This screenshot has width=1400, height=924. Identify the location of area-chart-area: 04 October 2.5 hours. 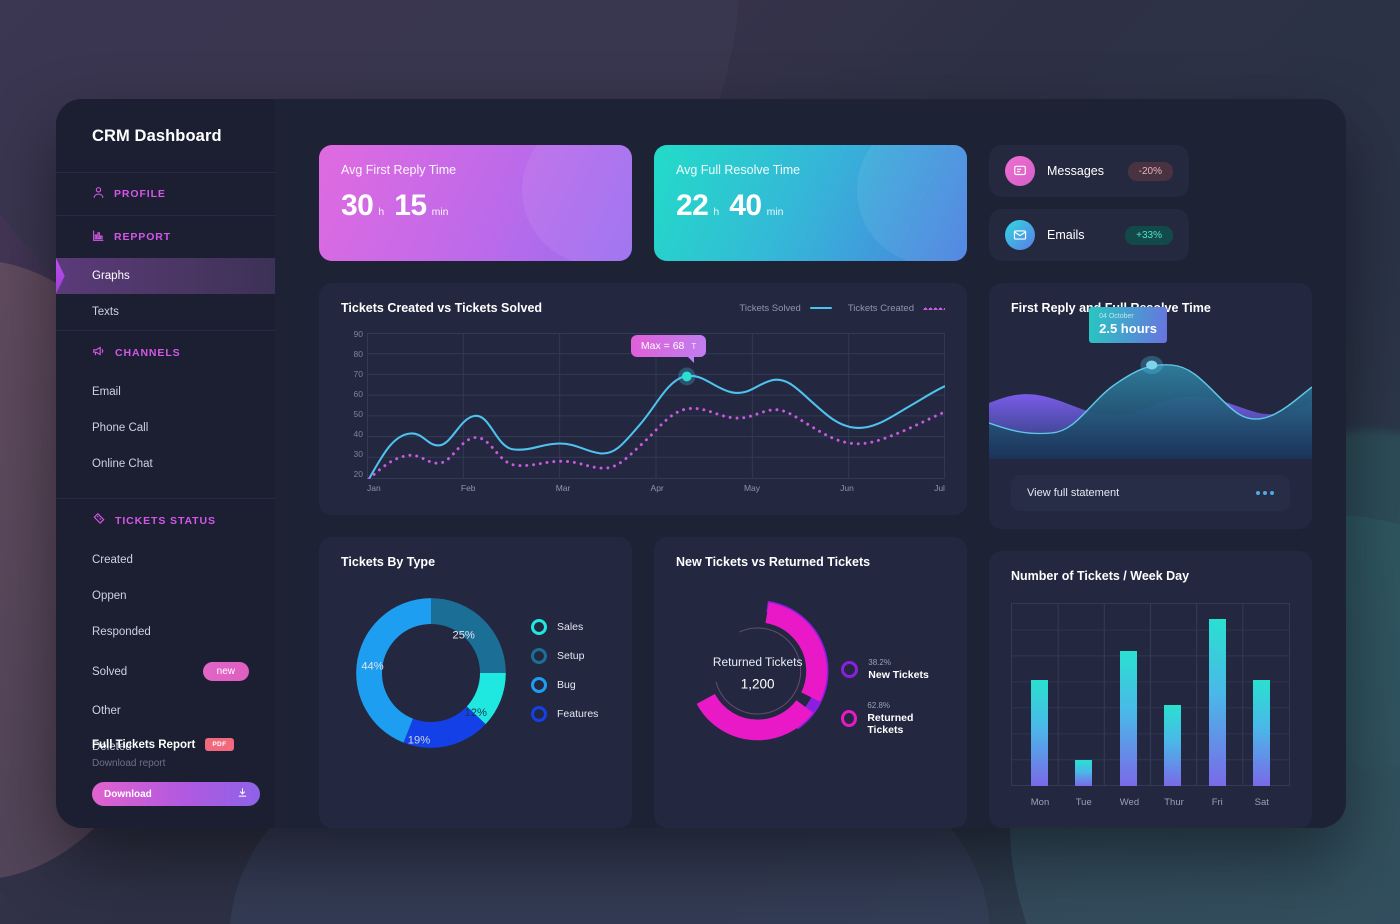
(1150, 383).